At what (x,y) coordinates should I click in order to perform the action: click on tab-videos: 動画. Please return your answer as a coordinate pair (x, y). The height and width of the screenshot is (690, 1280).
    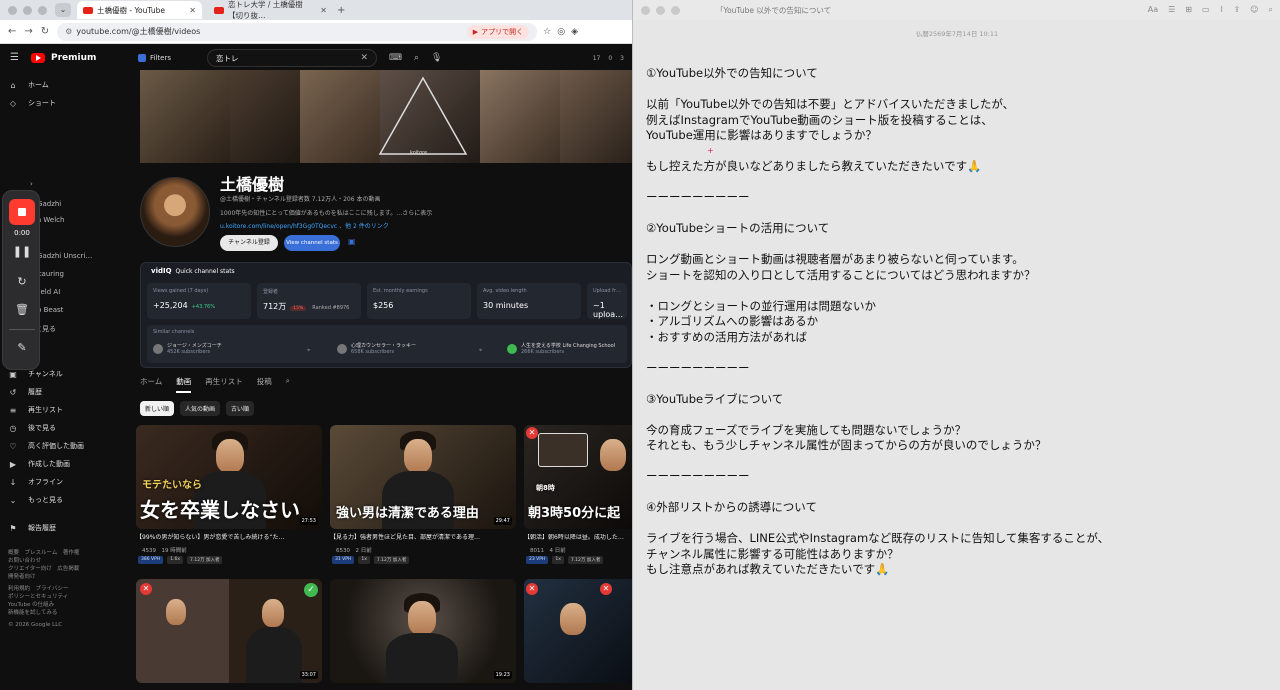
    Looking at the image, I should click on (184, 384).